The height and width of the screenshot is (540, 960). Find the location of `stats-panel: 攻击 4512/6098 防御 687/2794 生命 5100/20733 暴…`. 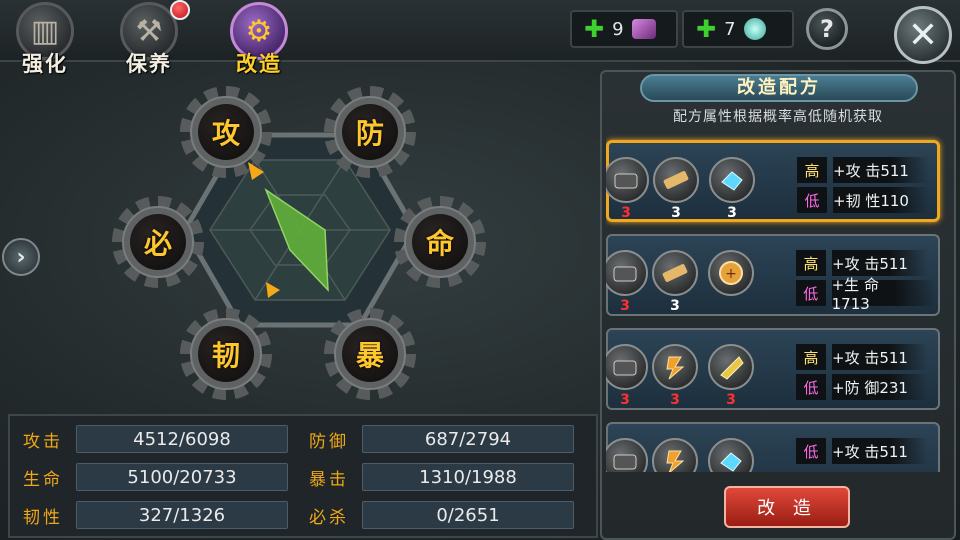

stats-panel: 攻击 4512/6098 防御 687/2794 生命 5100/20733 暴… is located at coordinates (303, 476).